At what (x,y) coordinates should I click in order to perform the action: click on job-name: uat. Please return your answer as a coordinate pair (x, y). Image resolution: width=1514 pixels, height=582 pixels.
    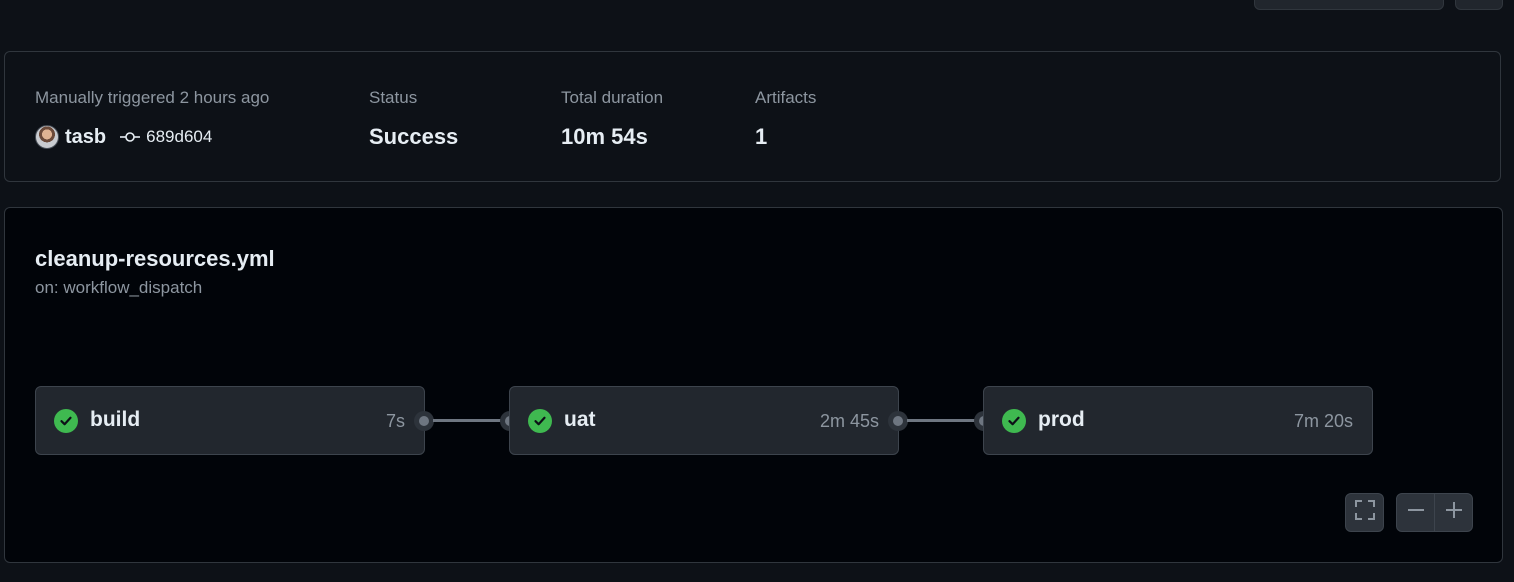
    Looking at the image, I should click on (580, 419).